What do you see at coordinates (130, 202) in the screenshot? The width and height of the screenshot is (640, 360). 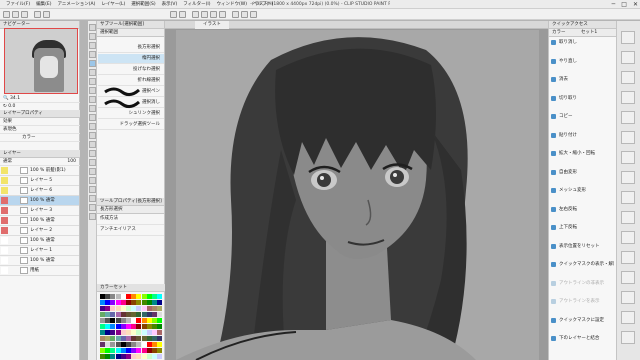 I see `tool-property-tab: ツールプロパティ[長方形選択]` at bounding box center [130, 202].